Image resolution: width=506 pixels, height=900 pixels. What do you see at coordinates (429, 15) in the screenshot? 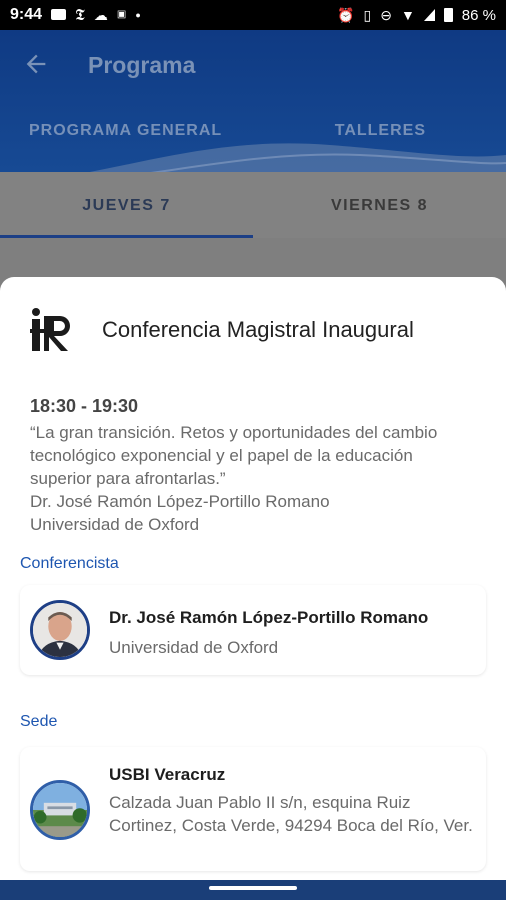
I see `signal-icon` at bounding box center [429, 15].